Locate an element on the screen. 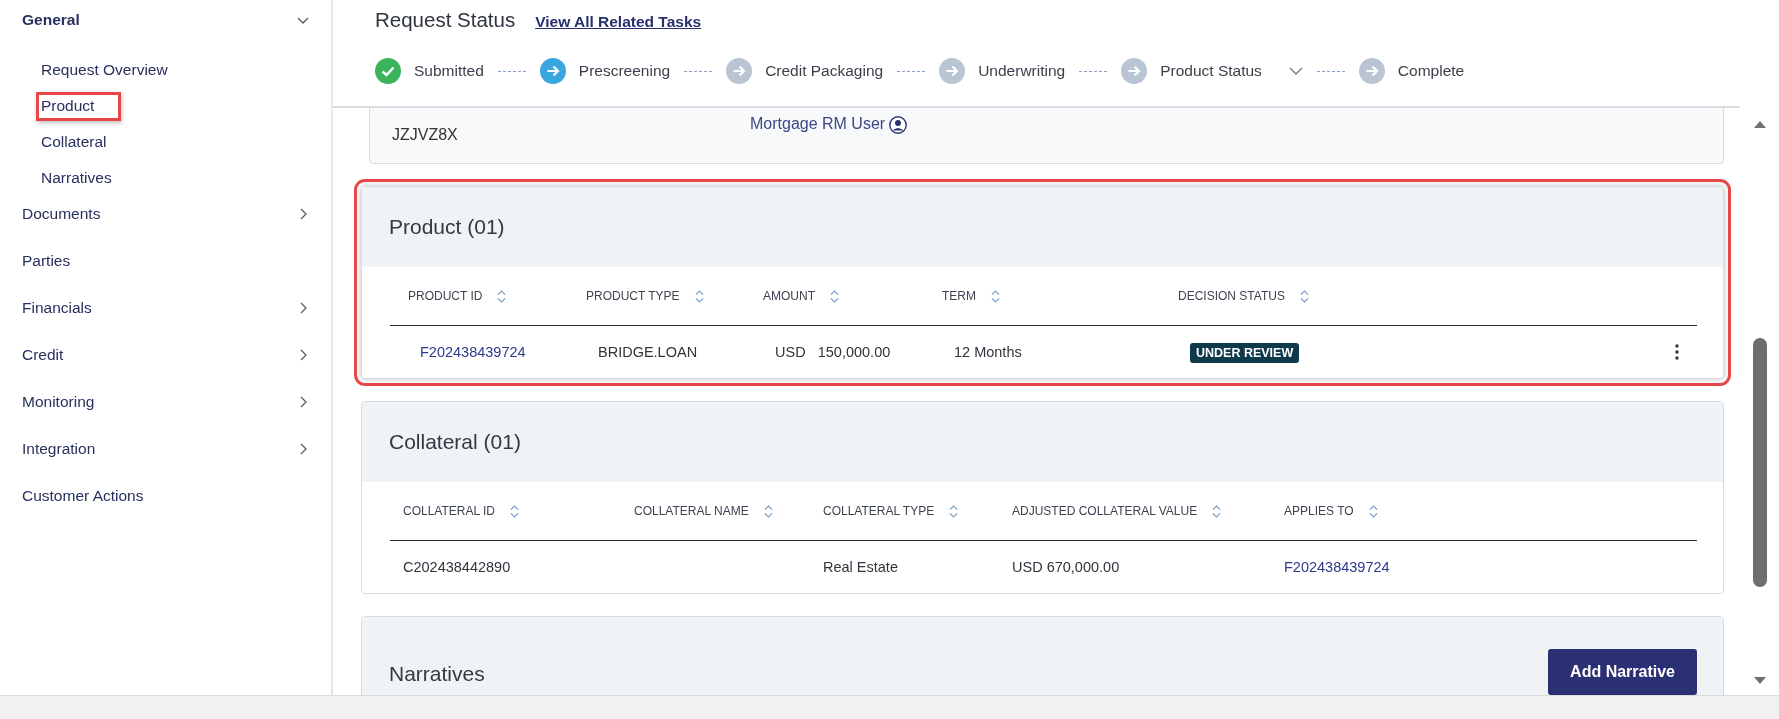 The height and width of the screenshot is (719, 1779). table-cell-text: BRIDGE.LOAN is located at coordinates (648, 352).